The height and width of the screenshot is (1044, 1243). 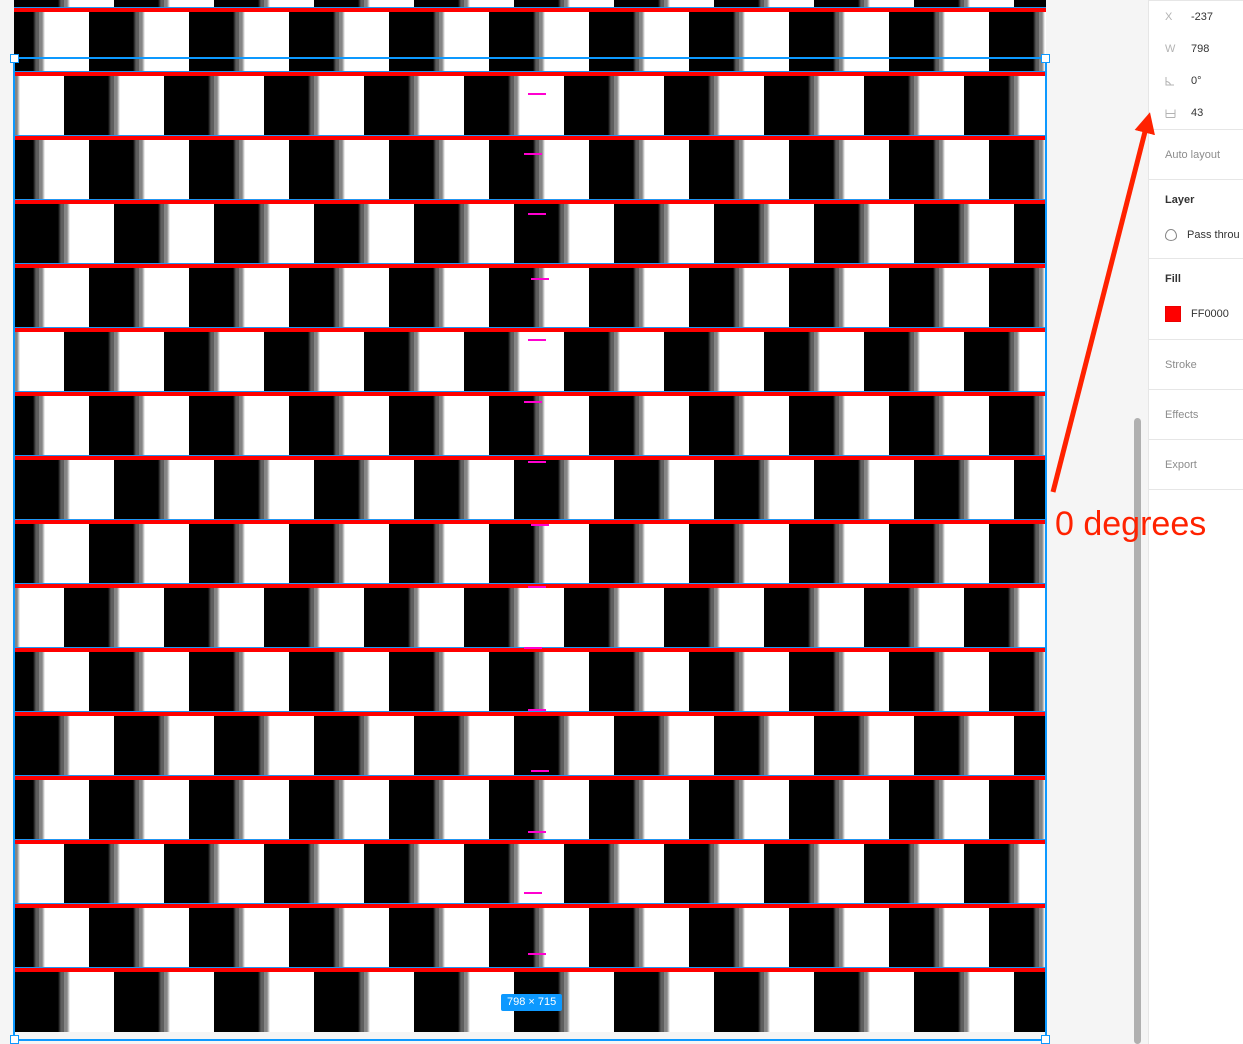 What do you see at coordinates (1180, 200) in the screenshot?
I see `layer-title: Layer` at bounding box center [1180, 200].